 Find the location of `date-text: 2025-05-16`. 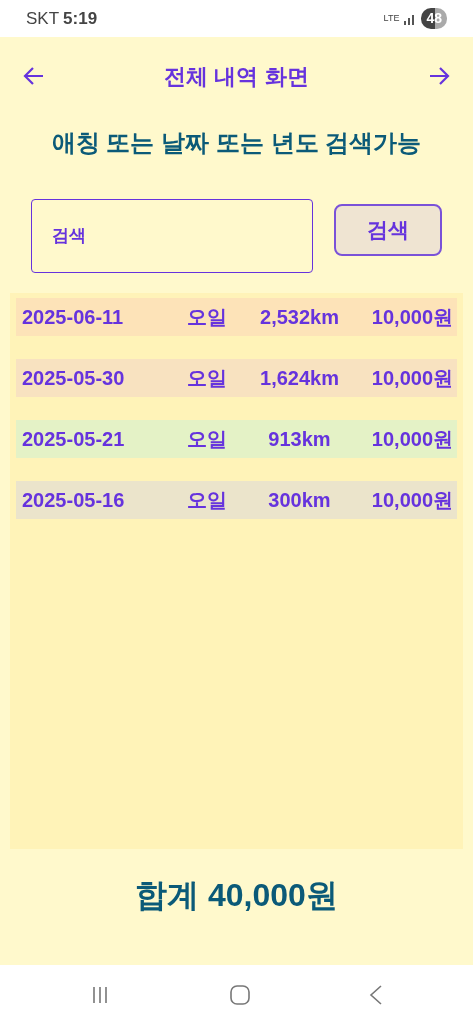

date-text: 2025-05-16 is located at coordinates (74, 500).